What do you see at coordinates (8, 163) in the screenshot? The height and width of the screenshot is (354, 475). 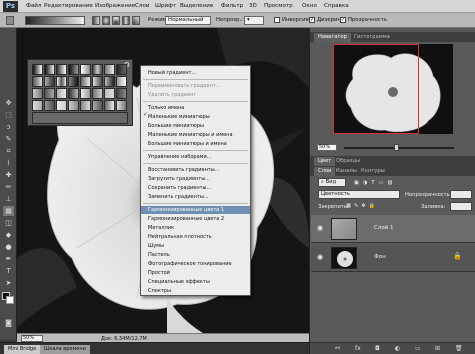 I see `eyedropper-tool-icon: ⌇` at bounding box center [8, 163].